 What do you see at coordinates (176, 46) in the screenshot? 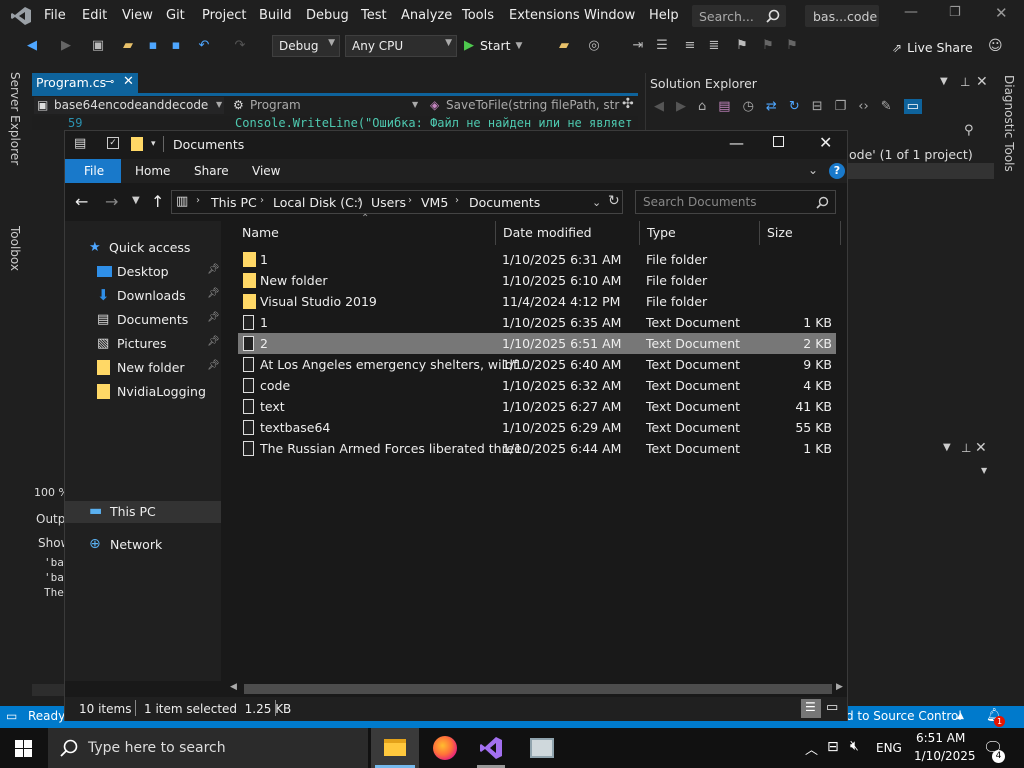
I see `save-all-icon: ▪` at bounding box center [176, 46].